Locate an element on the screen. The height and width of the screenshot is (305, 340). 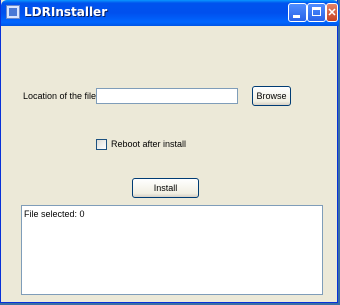
maximize-button is located at coordinates (316, 12).